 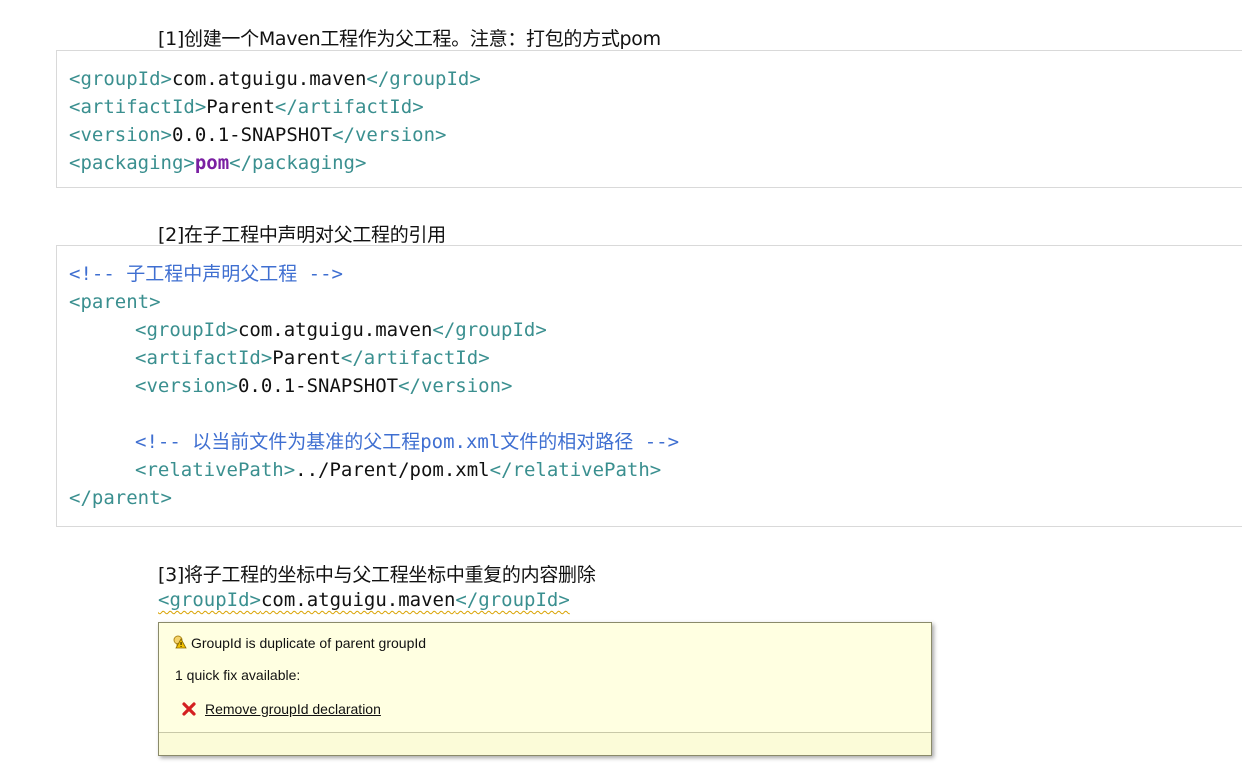 What do you see at coordinates (189, 709) in the screenshot?
I see `red-x-icon` at bounding box center [189, 709].